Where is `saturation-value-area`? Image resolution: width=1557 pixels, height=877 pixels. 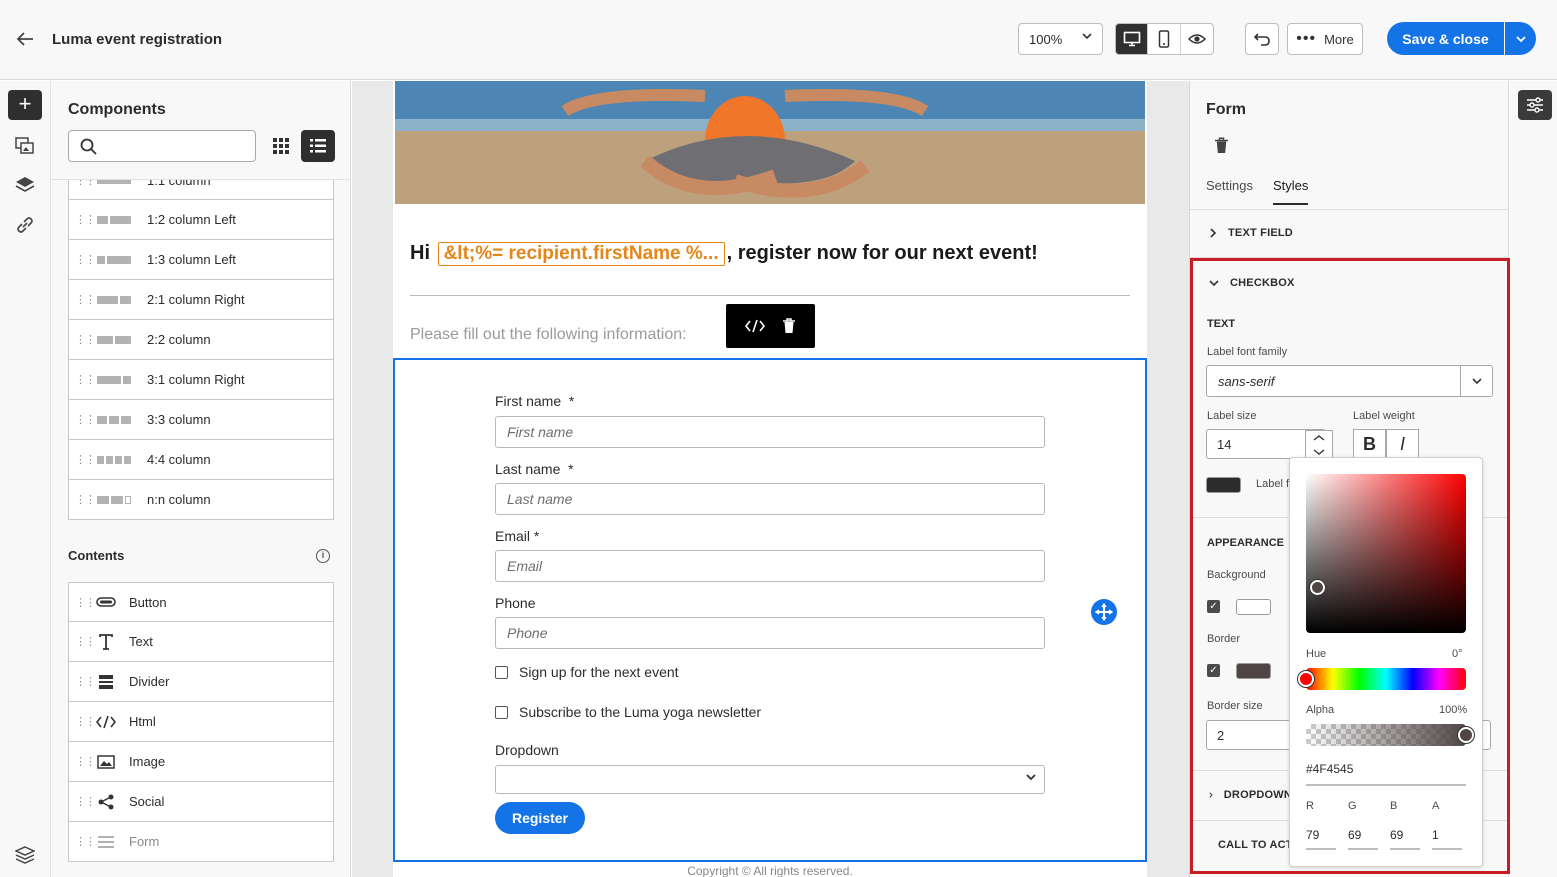
saturation-value-area is located at coordinates (1386, 553).